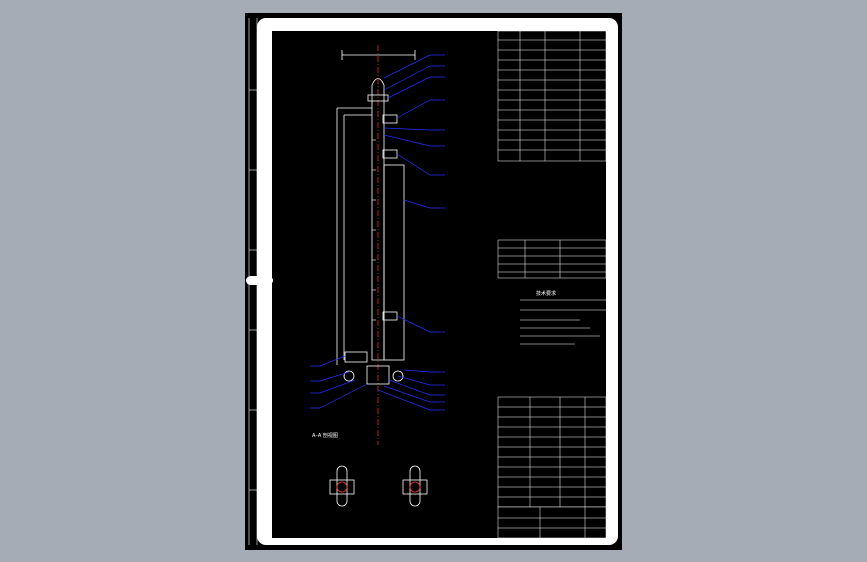 This screenshot has width=867, height=562. I want to click on notes-title: 技术要求, so click(546, 294).